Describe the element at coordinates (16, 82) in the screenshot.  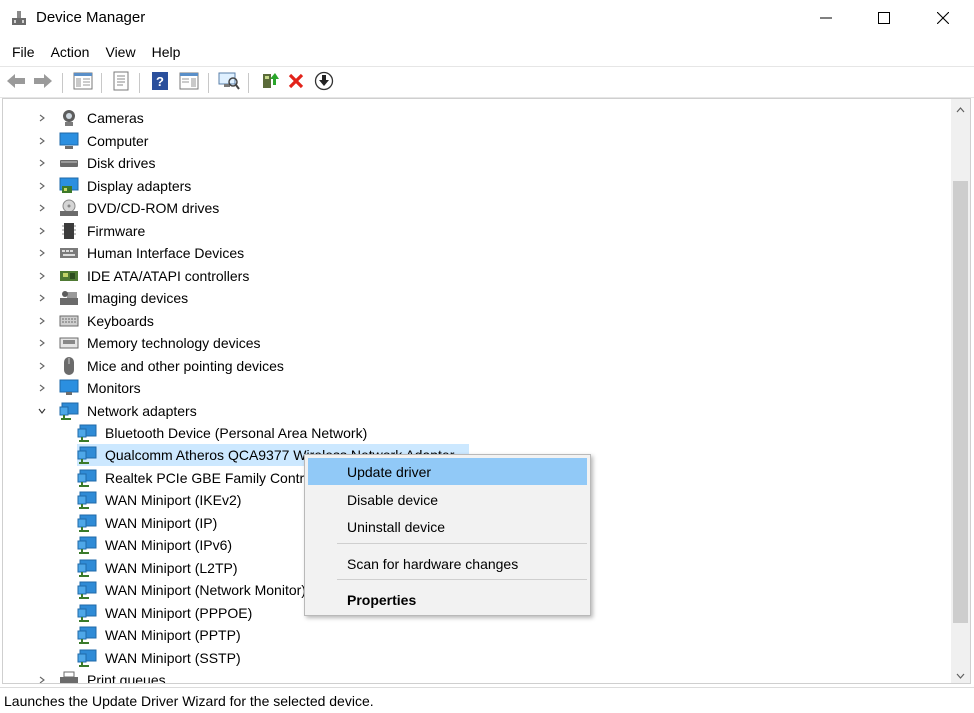
I see `back-button` at that location.